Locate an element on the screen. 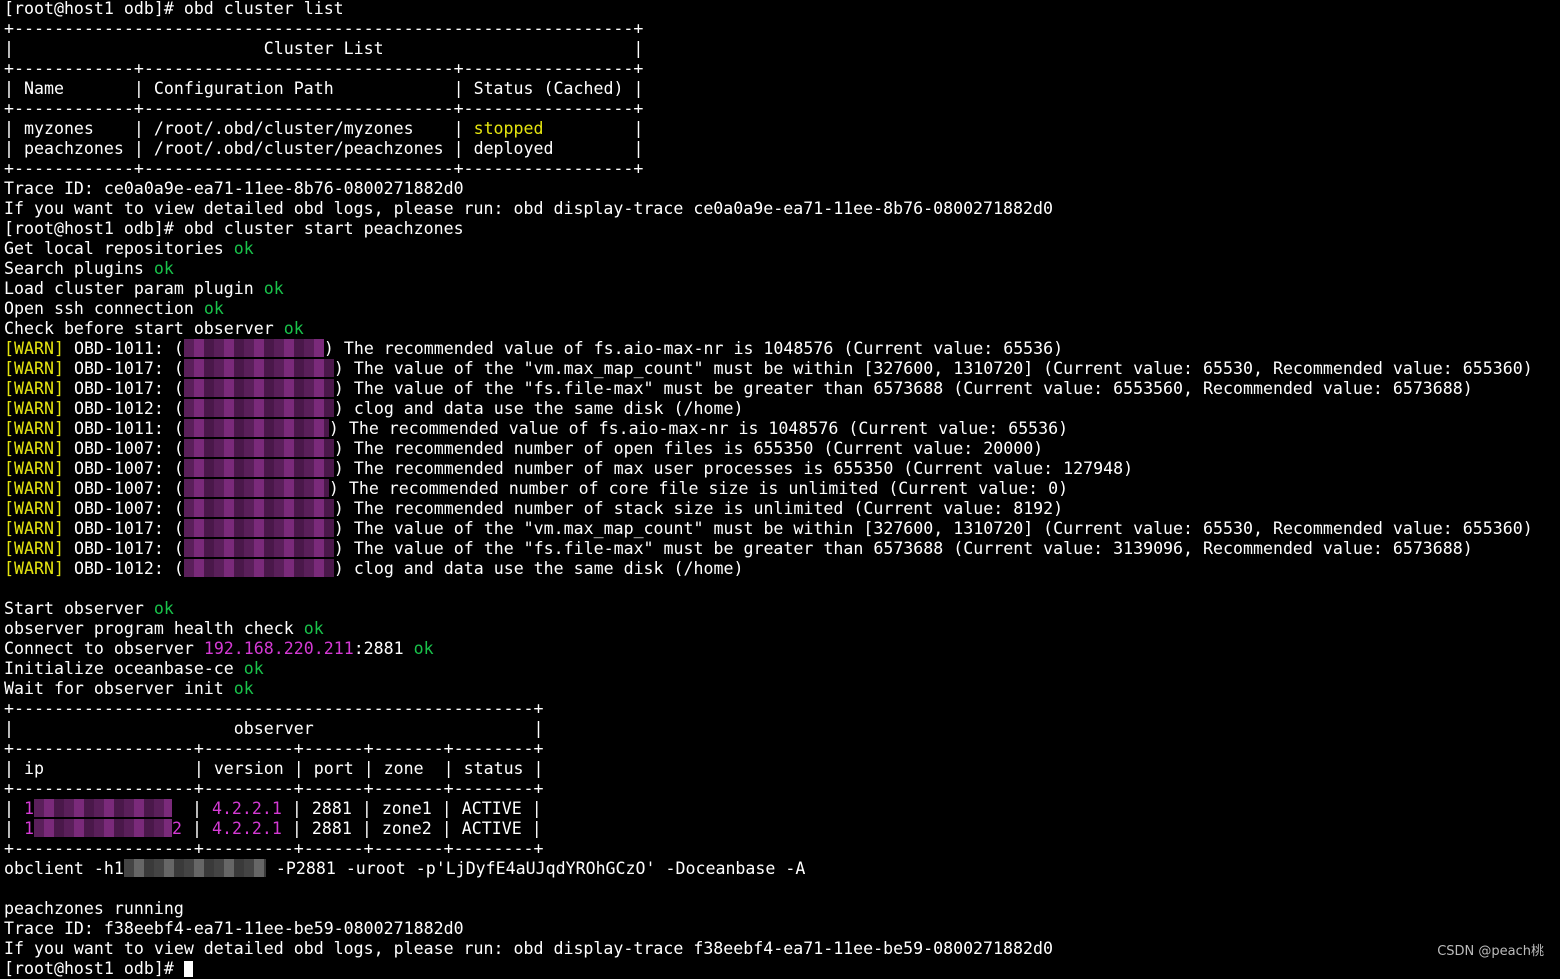 The height and width of the screenshot is (979, 1560). cluster-table-title: | Cluster List | is located at coordinates (768, 49).